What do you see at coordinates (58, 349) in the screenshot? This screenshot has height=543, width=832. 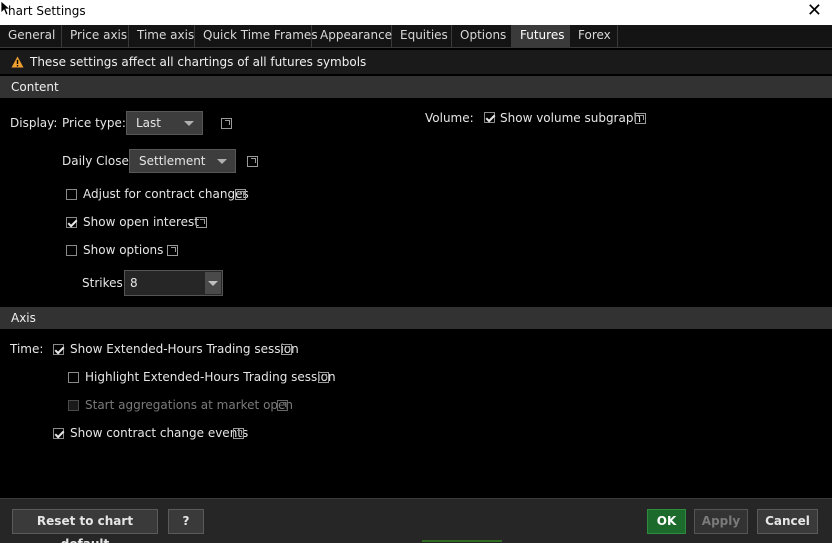 I see `show-eth-checkbox` at bounding box center [58, 349].